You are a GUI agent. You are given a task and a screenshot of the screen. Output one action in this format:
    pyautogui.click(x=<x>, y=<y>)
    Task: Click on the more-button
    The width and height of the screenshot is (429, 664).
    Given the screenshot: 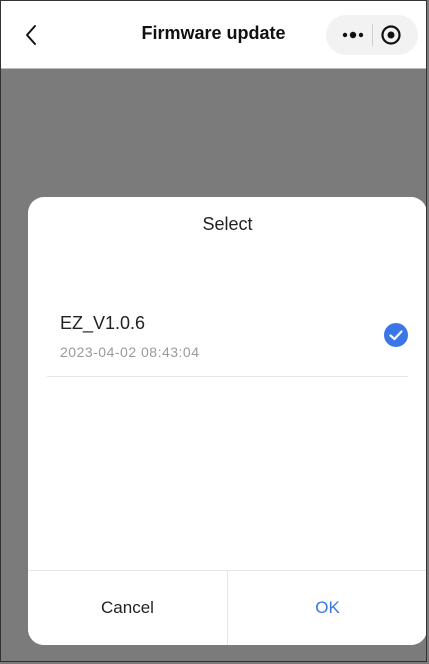 What is the action you would take?
    pyautogui.click(x=353, y=35)
    